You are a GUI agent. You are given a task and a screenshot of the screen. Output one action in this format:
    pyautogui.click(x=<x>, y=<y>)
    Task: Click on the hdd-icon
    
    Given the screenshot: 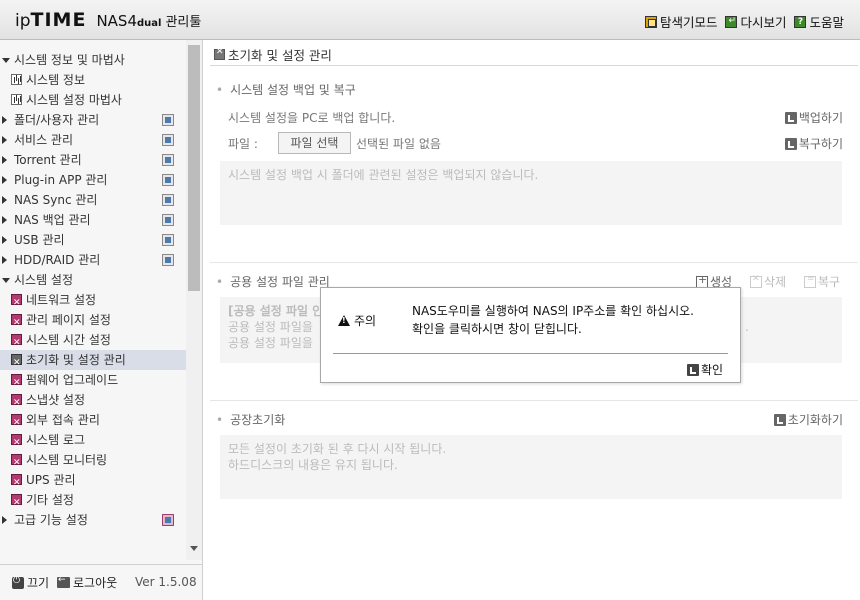 What is the action you would take?
    pyautogui.click(x=168, y=260)
    